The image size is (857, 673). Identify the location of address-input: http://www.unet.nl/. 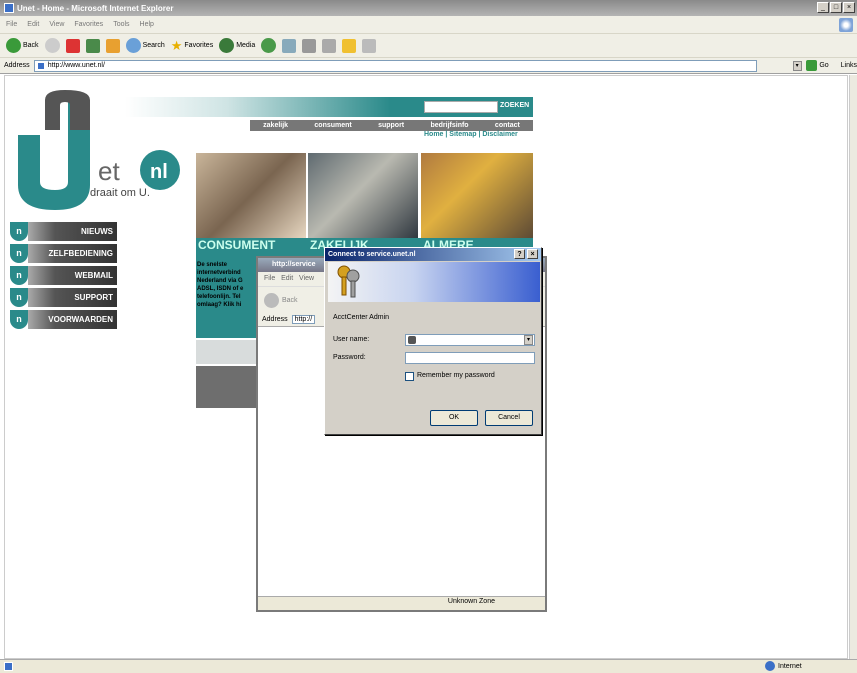
(395, 65).